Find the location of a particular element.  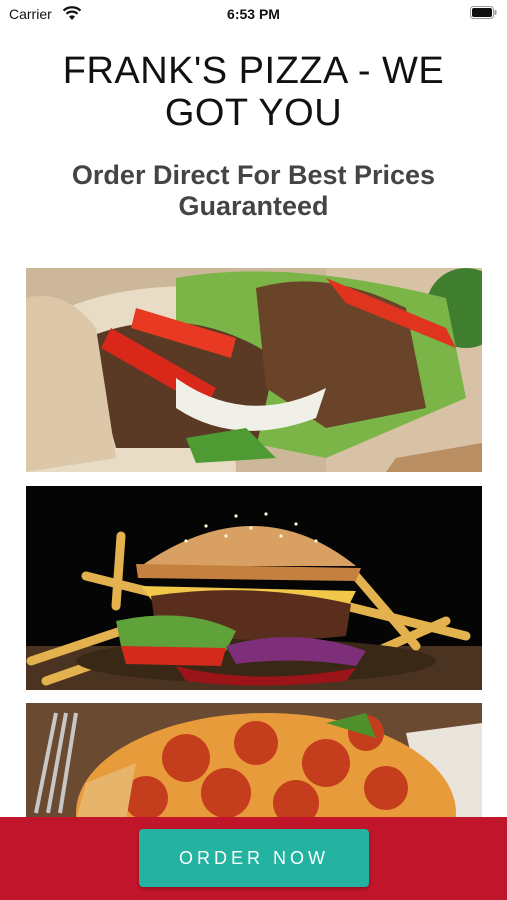

order-bar: ORDER NOW is located at coordinates (253, 858).